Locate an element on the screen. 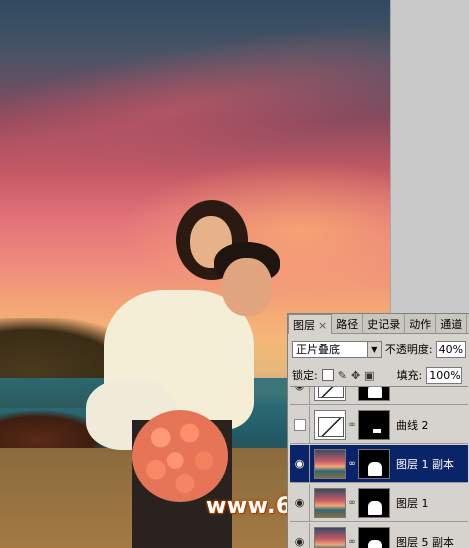 This screenshot has height=548, width=469. lock-row: 锁定: ✎ ✥ ▣ 填充: 100% is located at coordinates (380, 375).